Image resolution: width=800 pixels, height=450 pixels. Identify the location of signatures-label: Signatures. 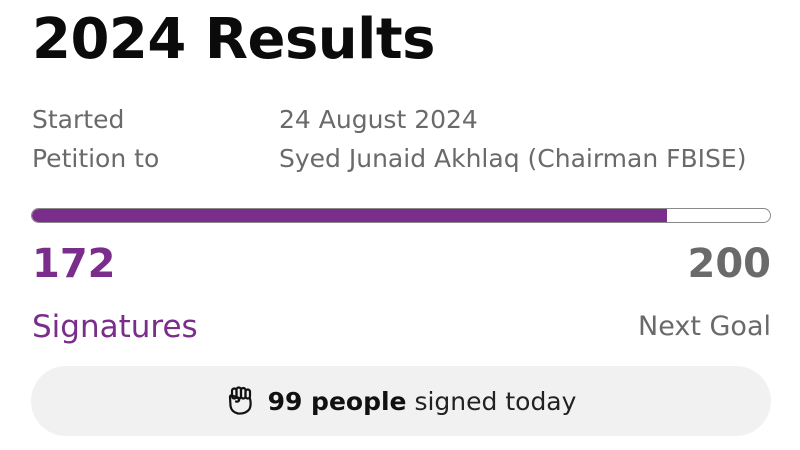
(115, 327).